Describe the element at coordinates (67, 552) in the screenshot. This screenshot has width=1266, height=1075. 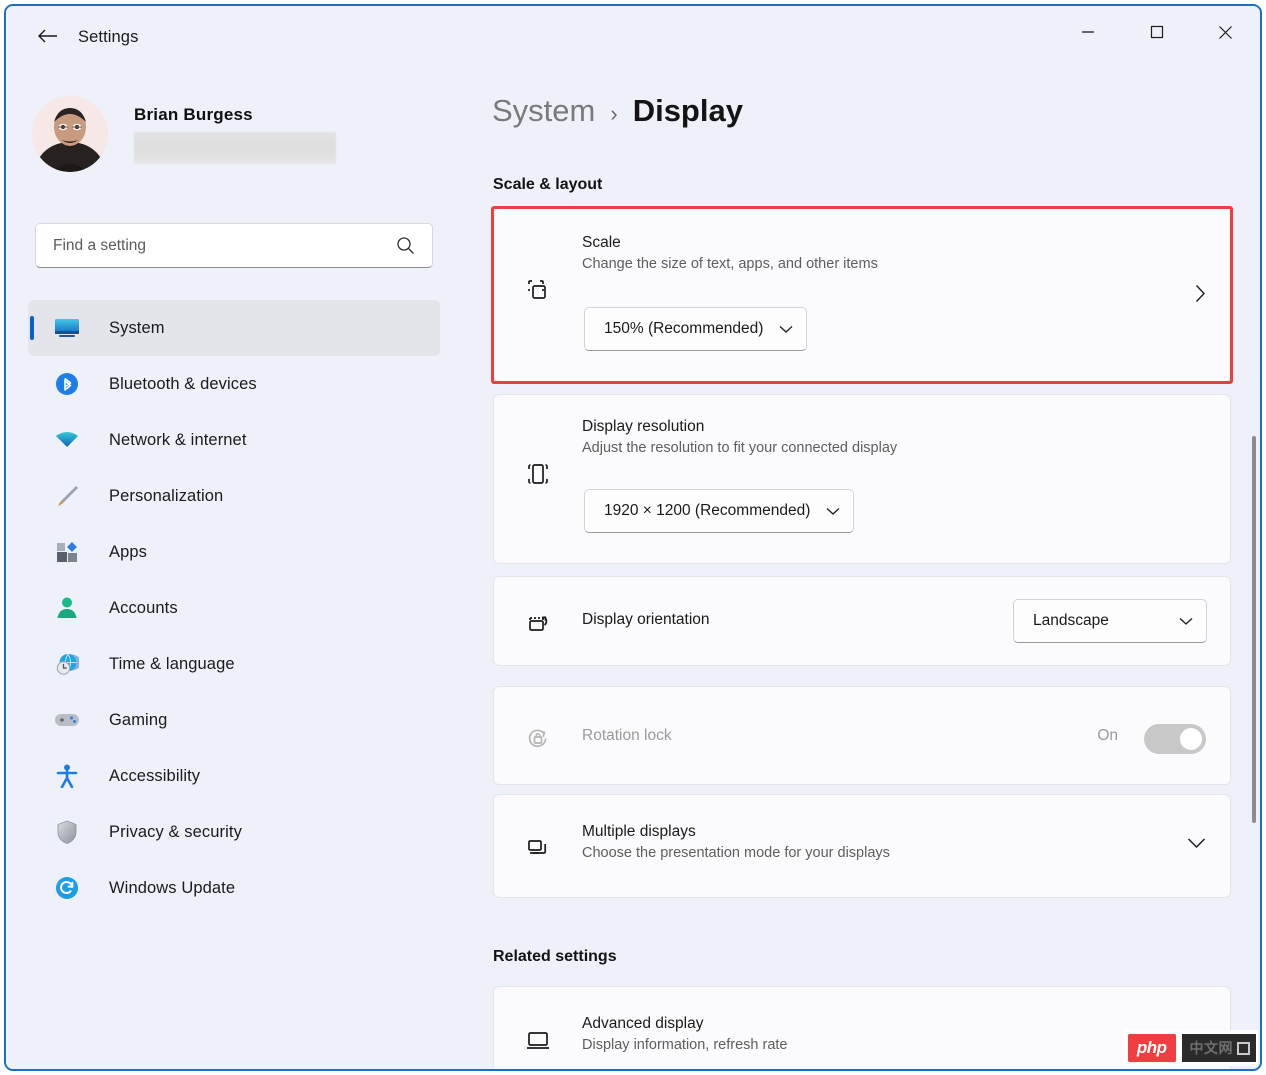
I see `apps-icon` at that location.